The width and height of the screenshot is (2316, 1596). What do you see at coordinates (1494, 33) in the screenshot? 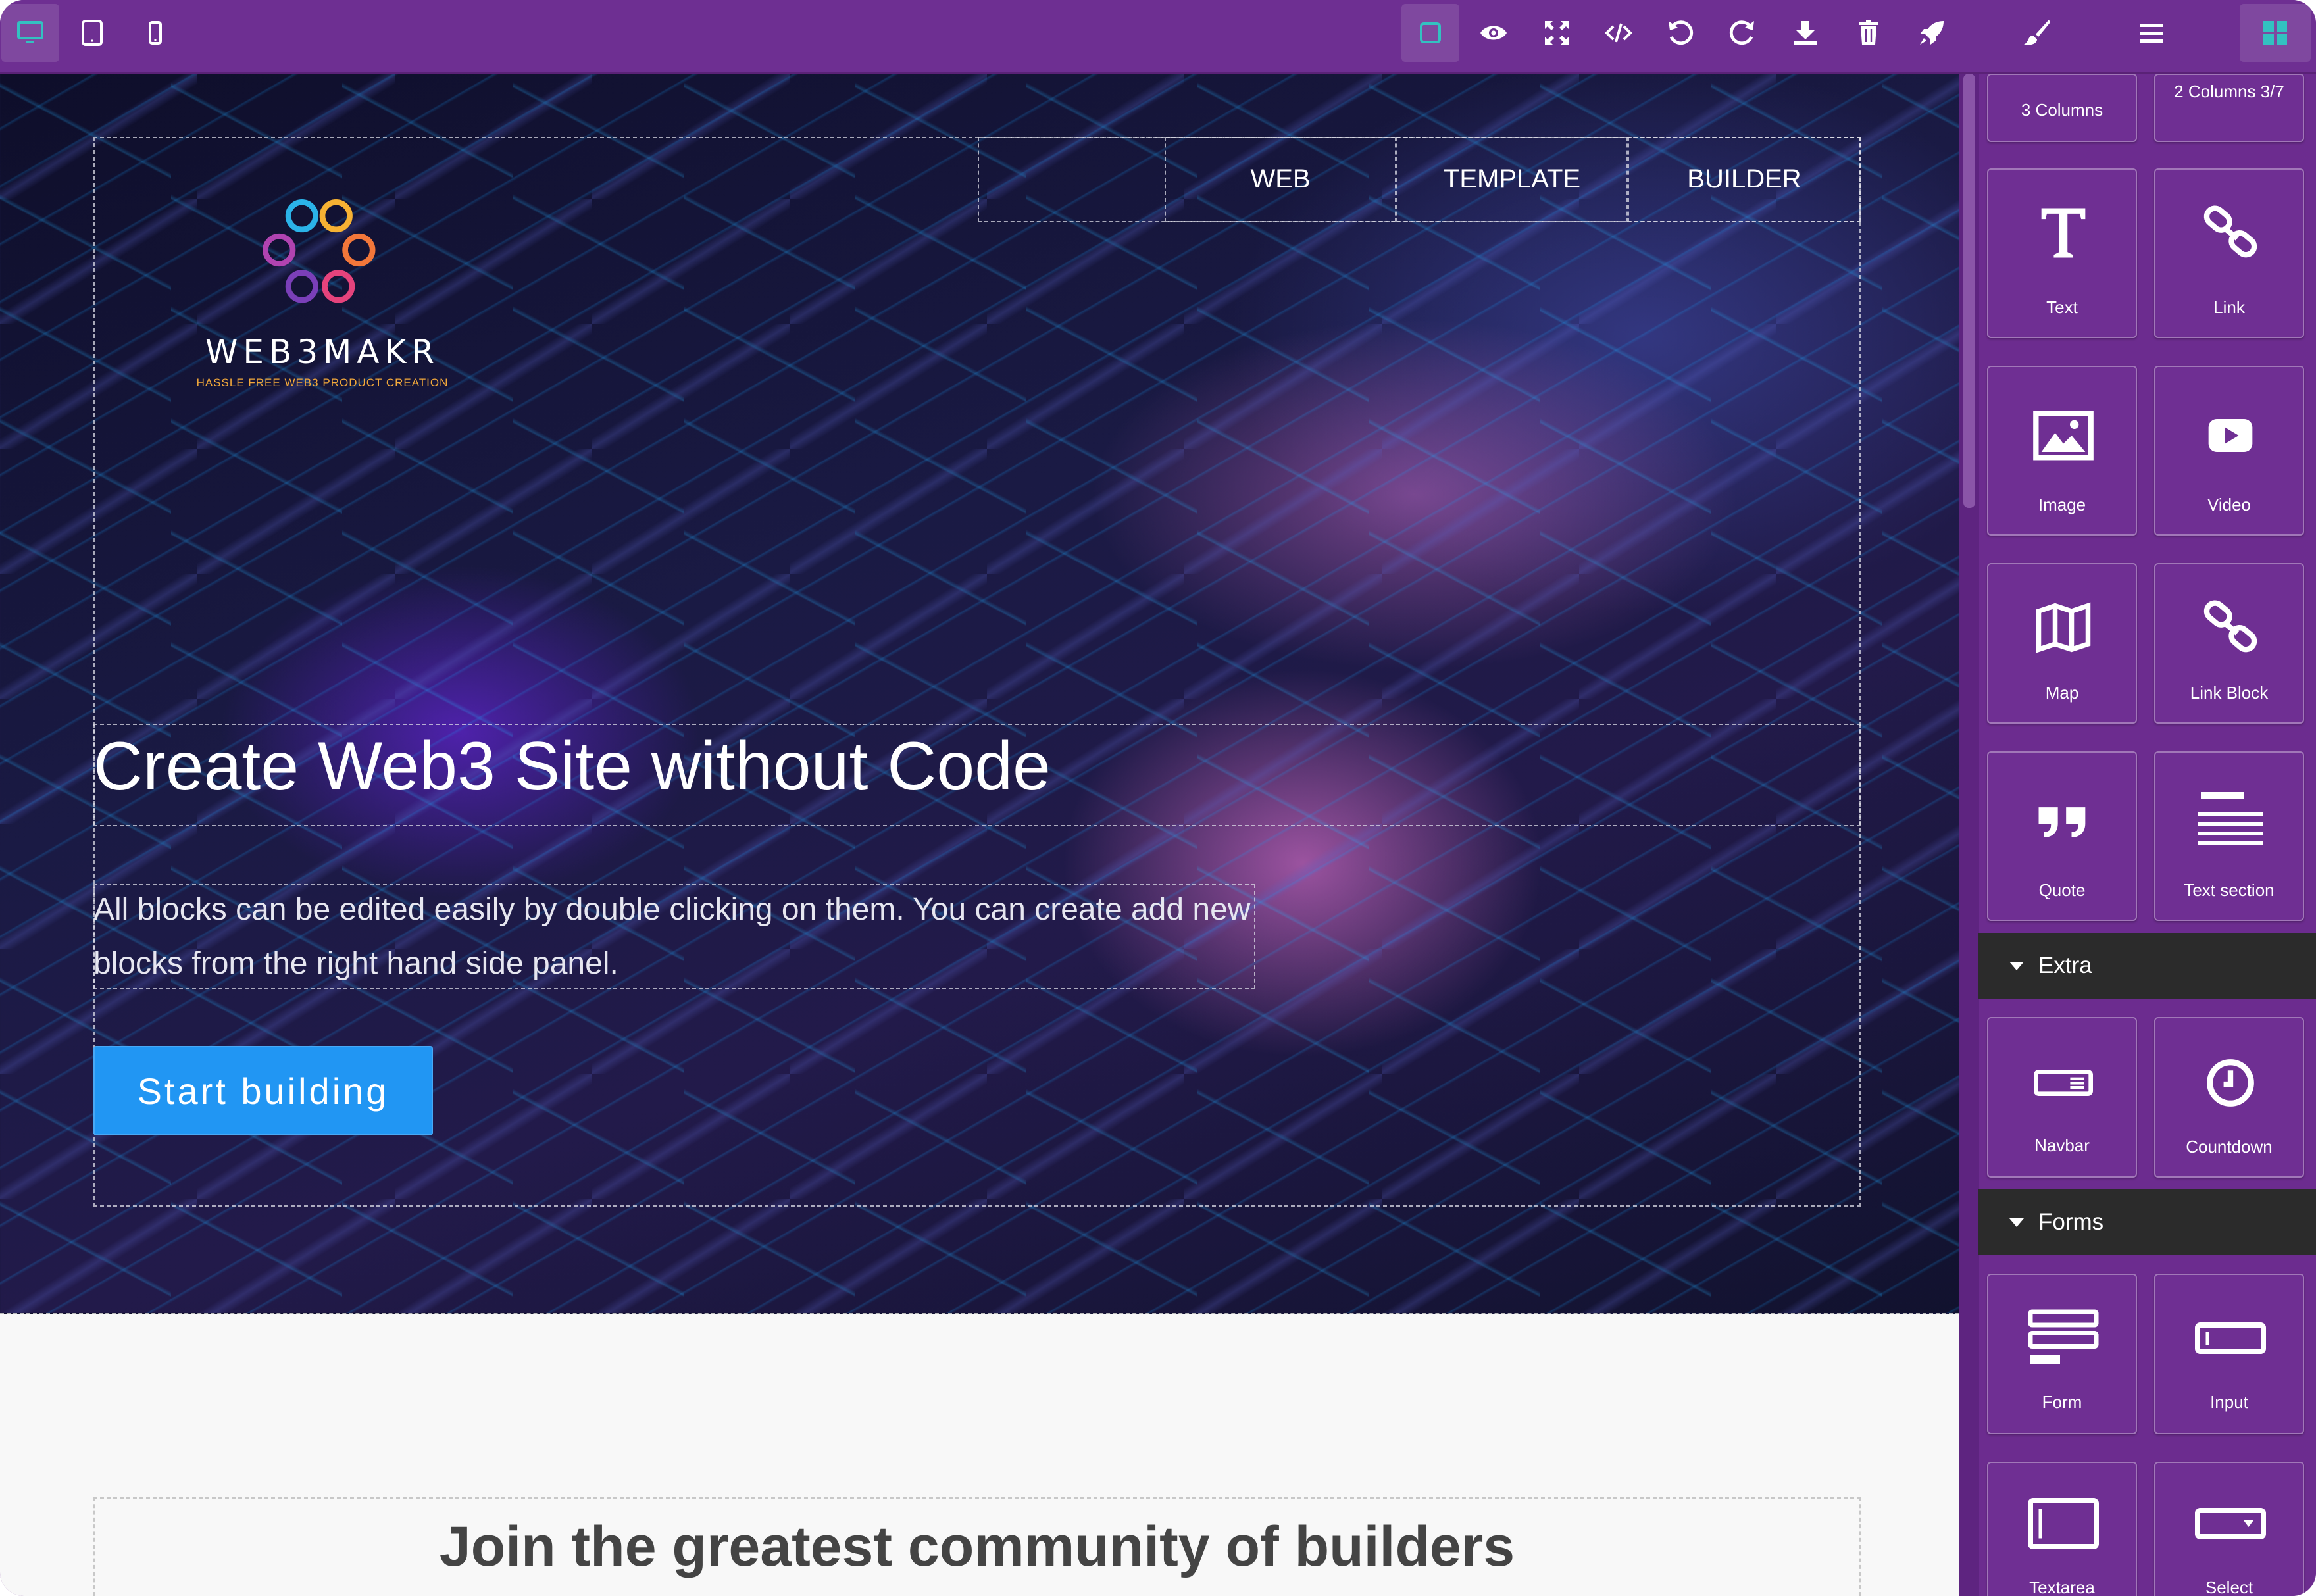
I see `preview-icon` at bounding box center [1494, 33].